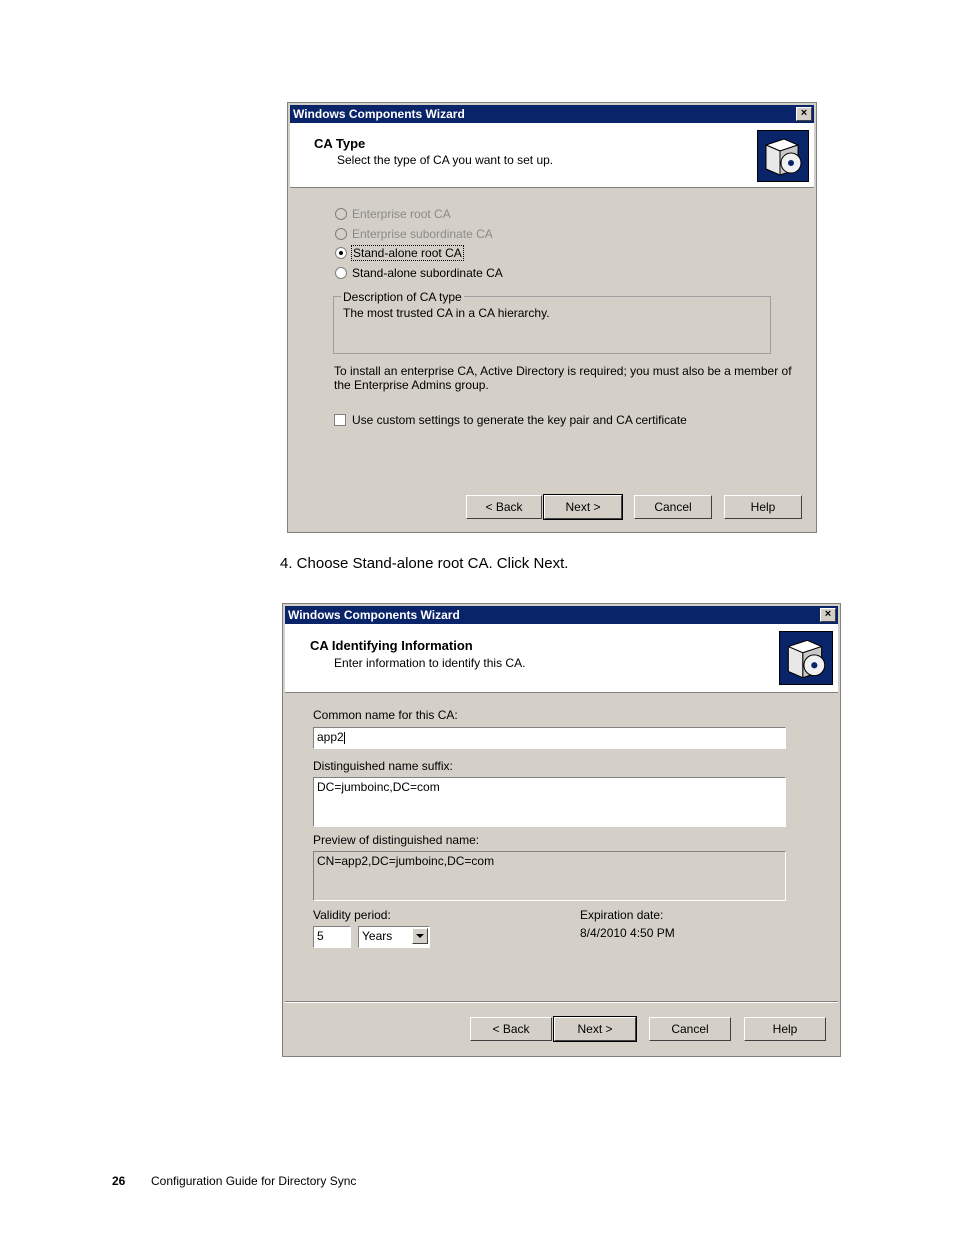  I want to click on dn-suffix-input: DC=jumboinc,DC=com, so click(549, 802).